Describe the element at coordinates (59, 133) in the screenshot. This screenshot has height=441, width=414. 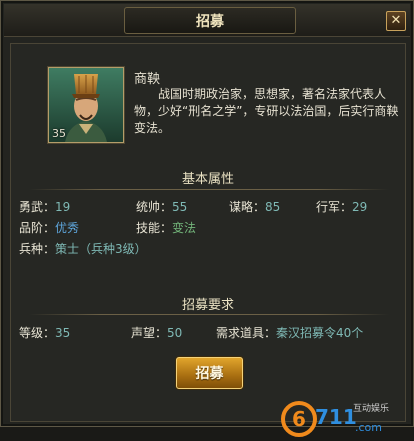
I see `hero-level-badge: 35` at that location.